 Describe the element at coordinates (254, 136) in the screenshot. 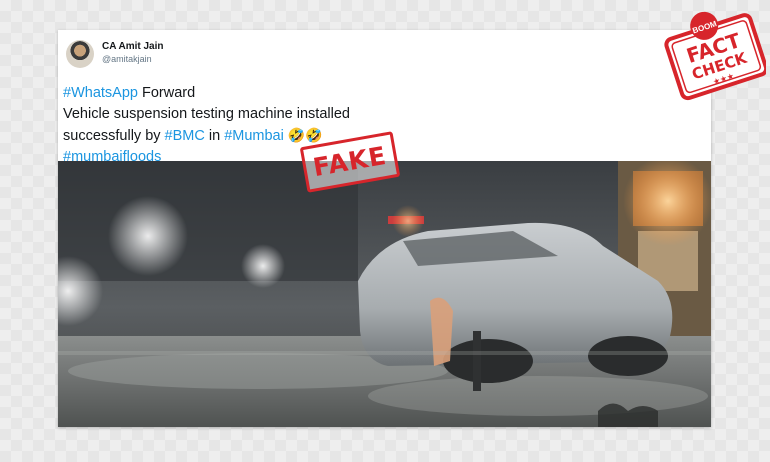

I see `hashtag-mumbai: #Mumbai` at that location.